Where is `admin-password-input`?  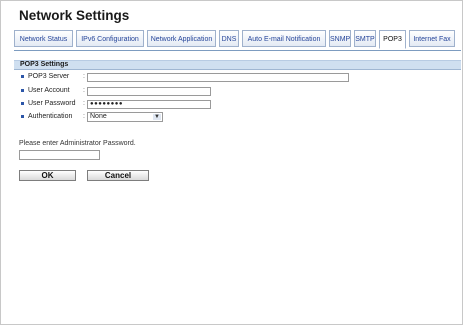
admin-password-input is located at coordinates (59, 155).